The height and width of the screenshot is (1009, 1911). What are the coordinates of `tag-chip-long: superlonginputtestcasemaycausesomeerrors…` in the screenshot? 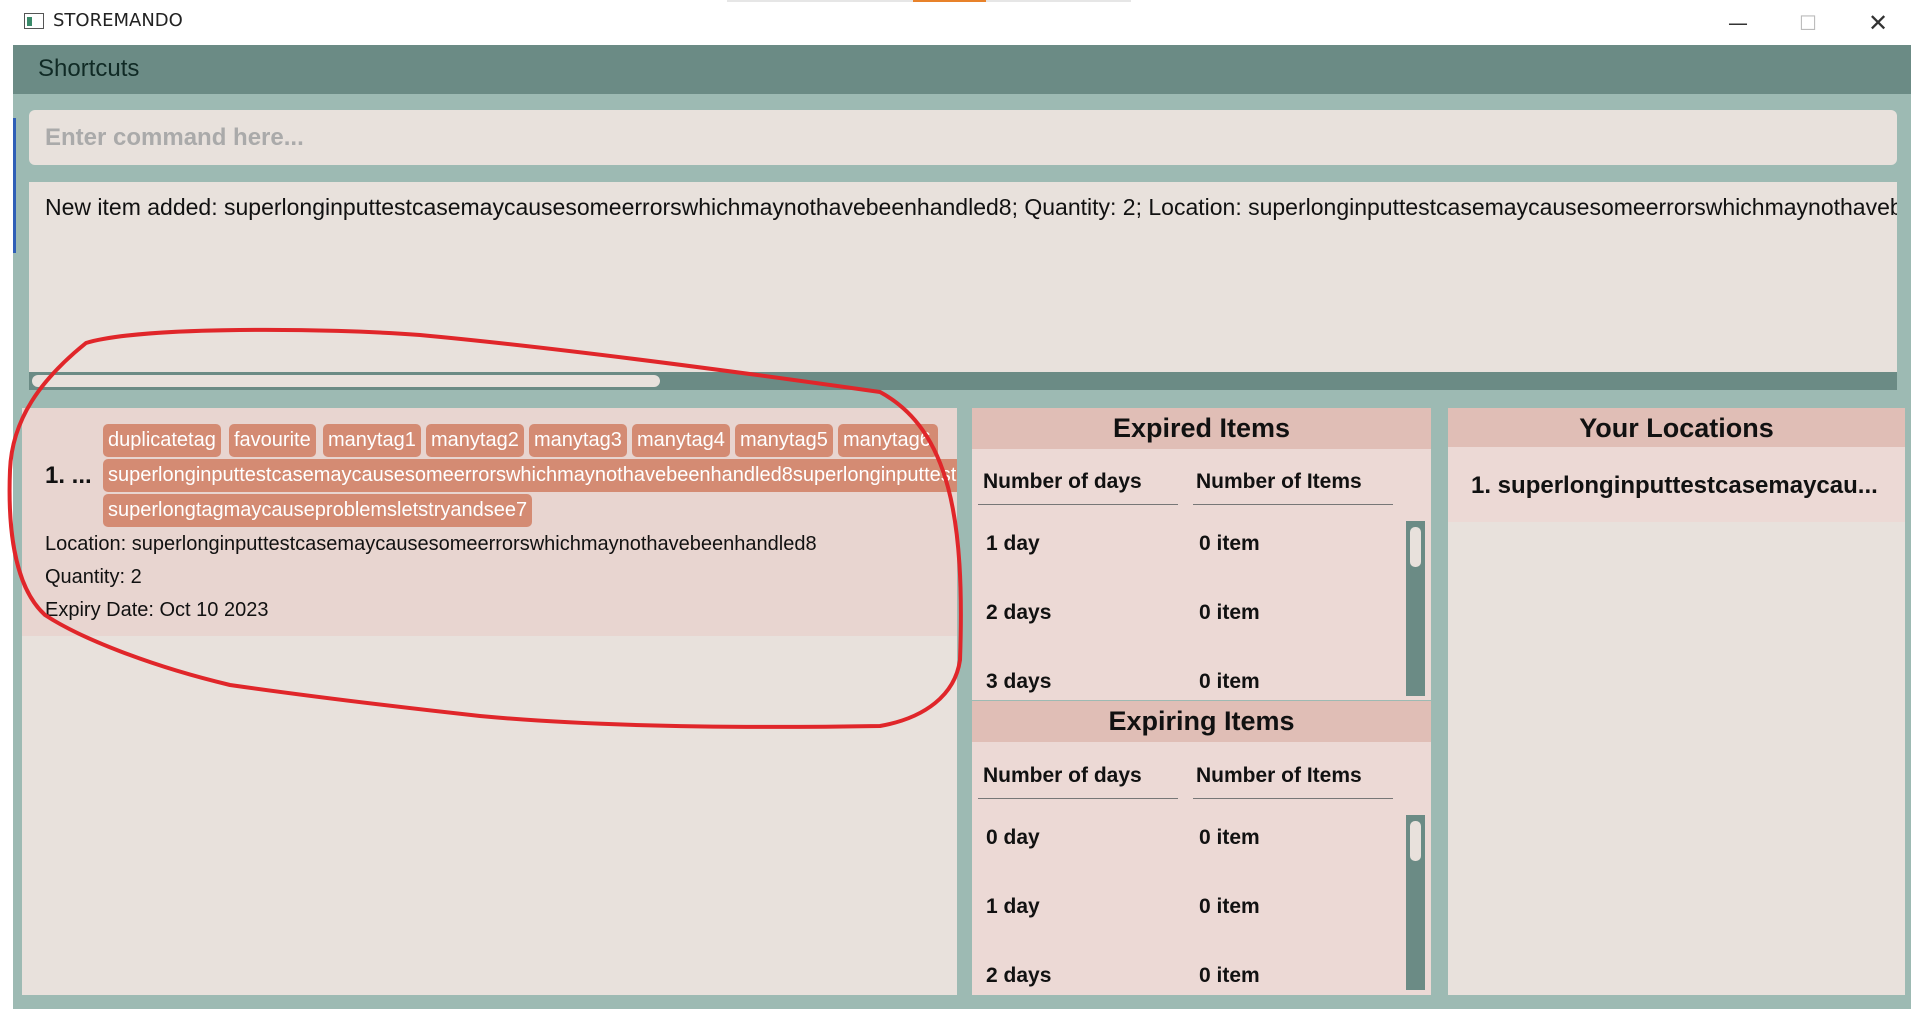 It's located at (530, 475).